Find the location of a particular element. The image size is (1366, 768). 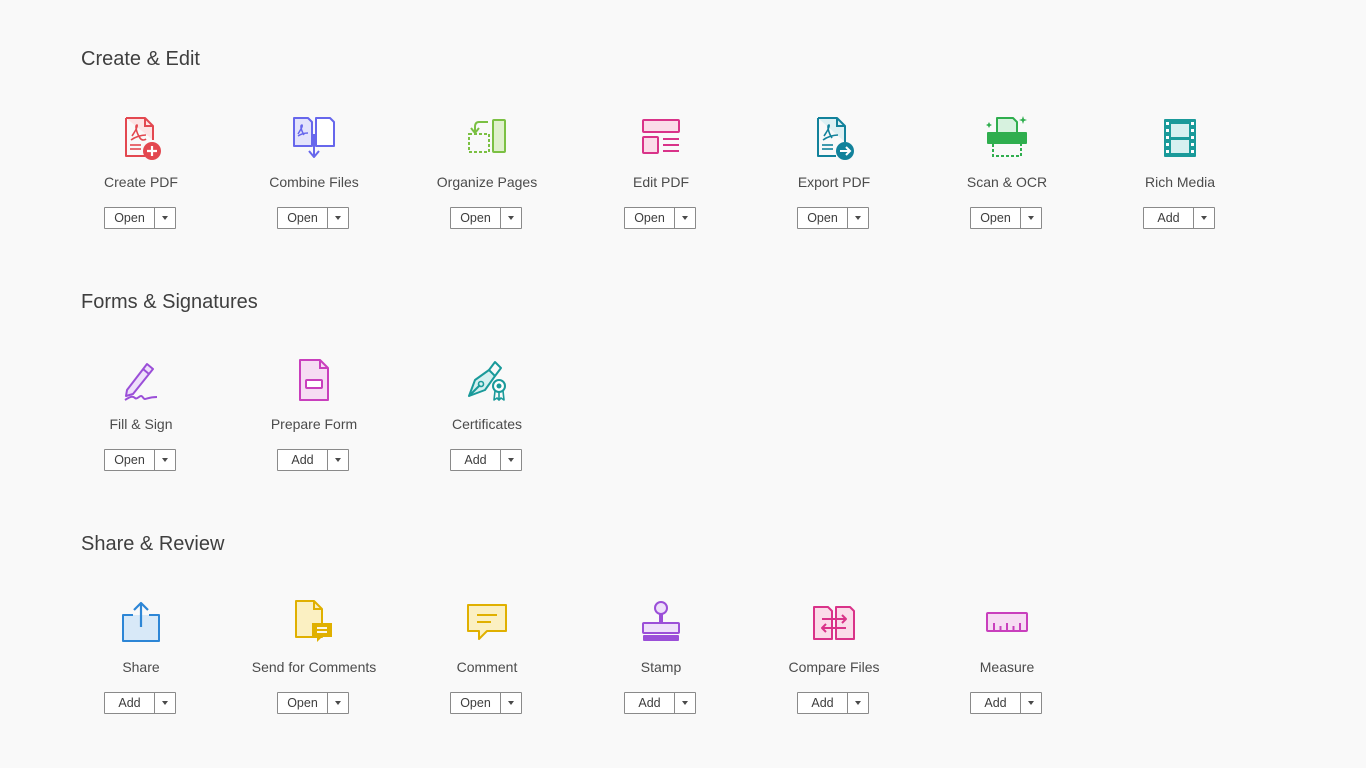

prepare-form-split-button: Add is located at coordinates (313, 460).